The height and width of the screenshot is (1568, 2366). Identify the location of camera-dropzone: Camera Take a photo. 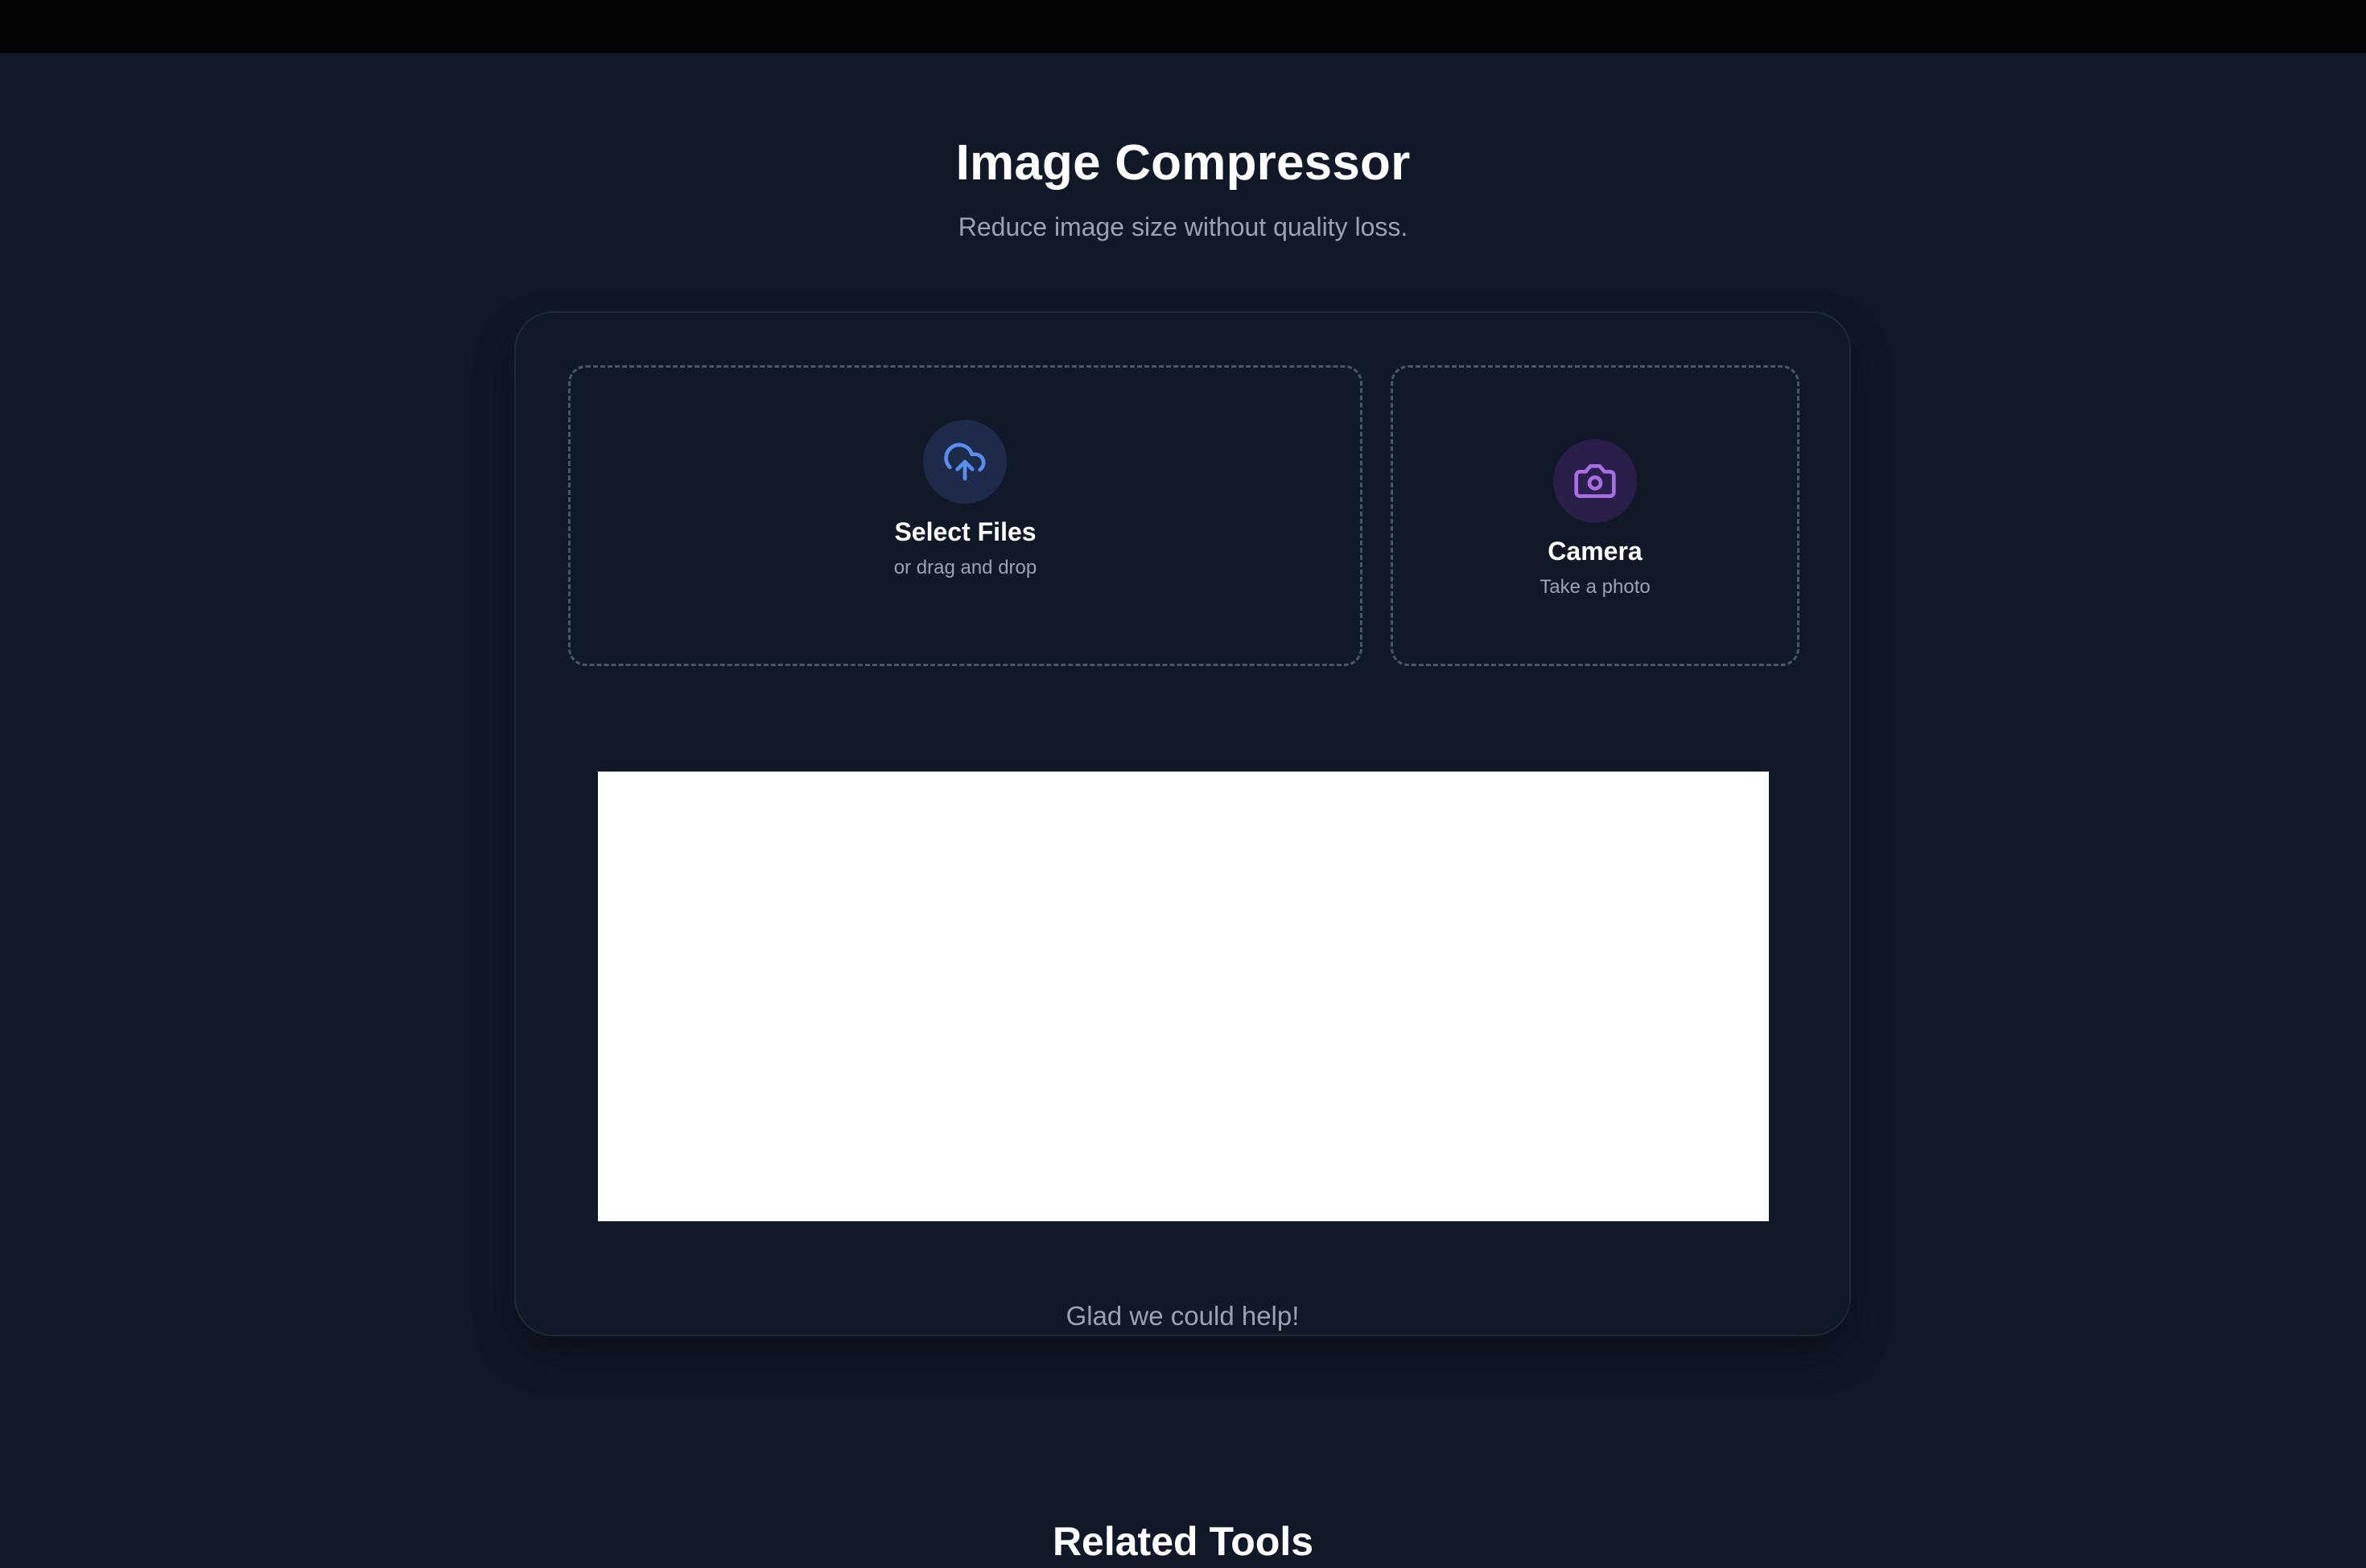
(1595, 515).